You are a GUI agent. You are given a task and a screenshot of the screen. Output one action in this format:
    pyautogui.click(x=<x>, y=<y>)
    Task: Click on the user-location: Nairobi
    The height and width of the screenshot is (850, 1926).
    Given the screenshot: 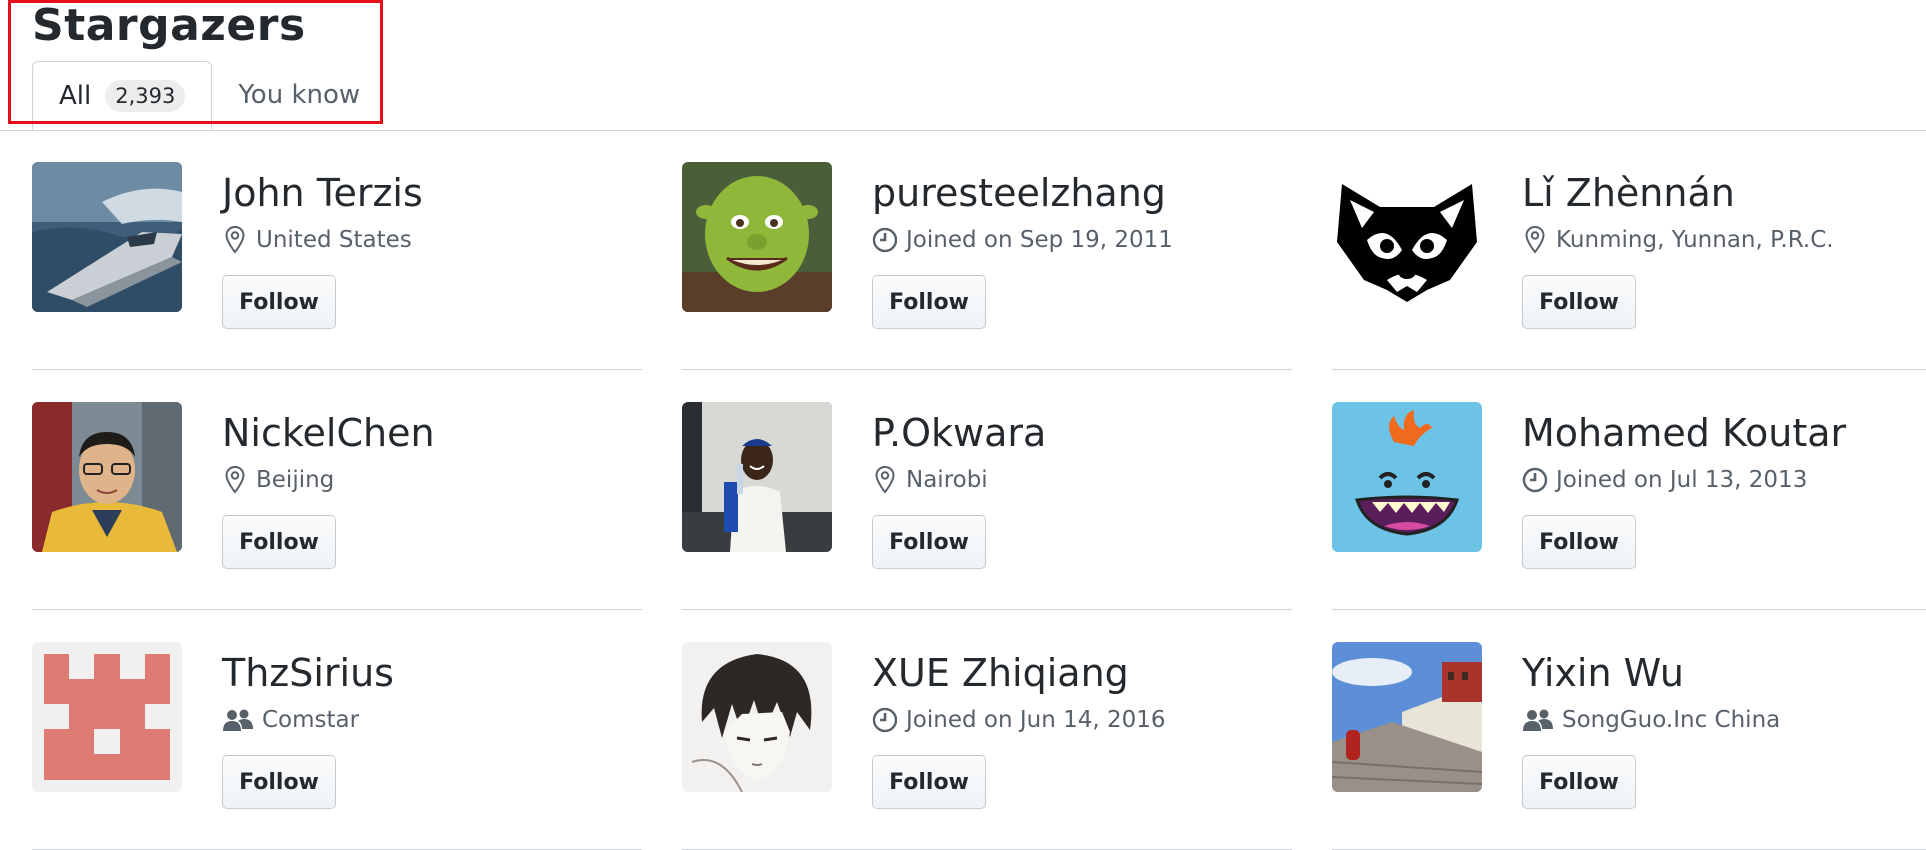 What is the action you would take?
    pyautogui.click(x=930, y=480)
    